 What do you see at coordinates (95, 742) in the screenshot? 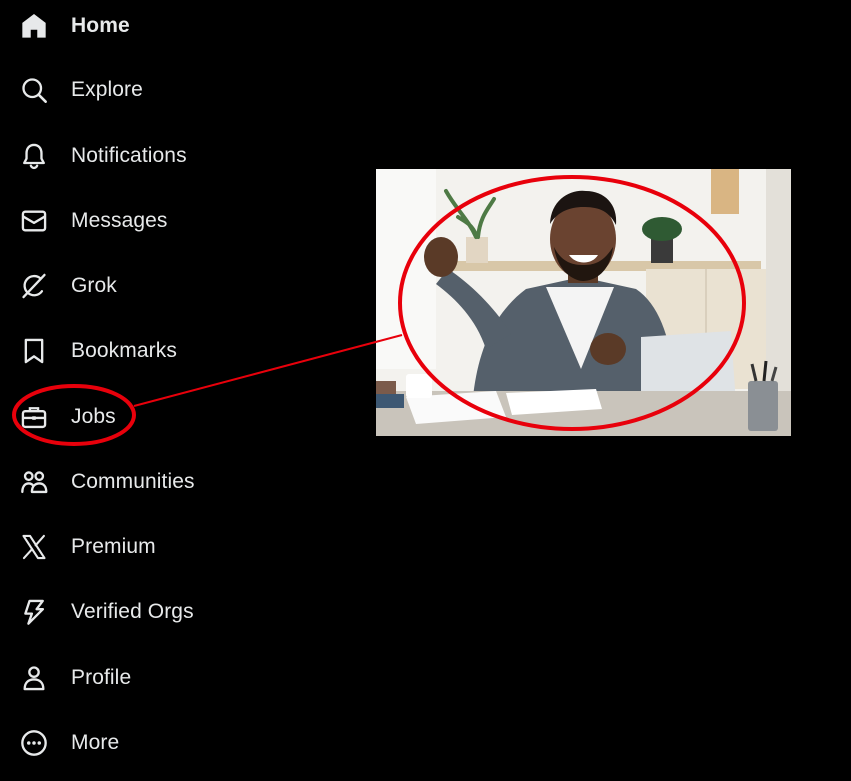
I see `sidebar-item-label: More` at bounding box center [95, 742].